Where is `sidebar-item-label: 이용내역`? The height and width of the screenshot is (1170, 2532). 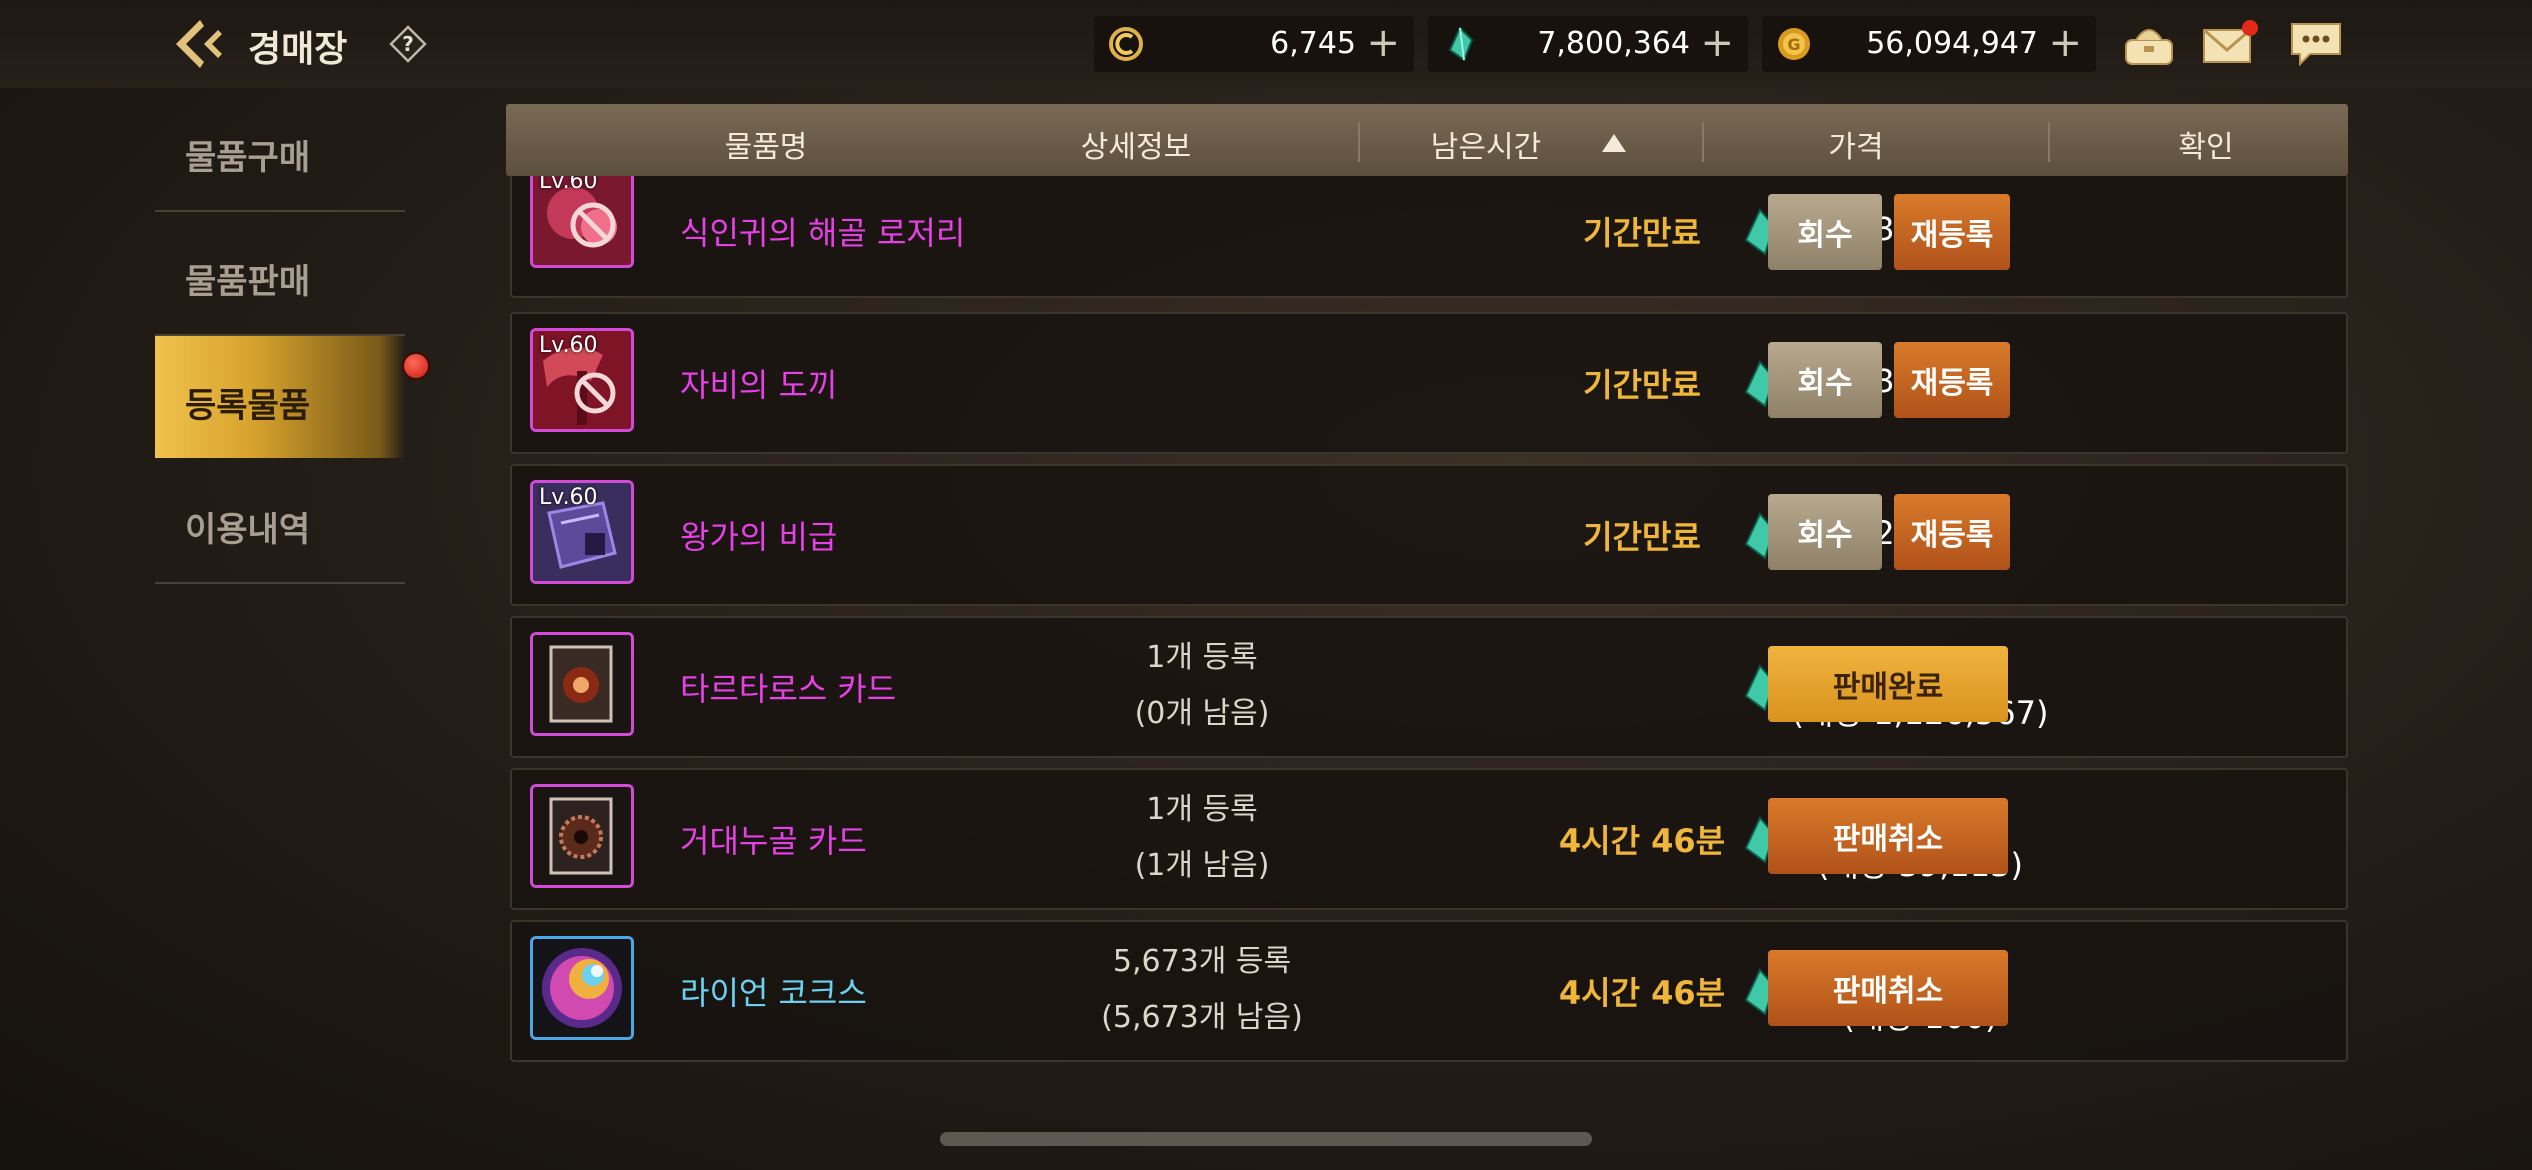 sidebar-item-label: 이용내역 is located at coordinates (248, 530).